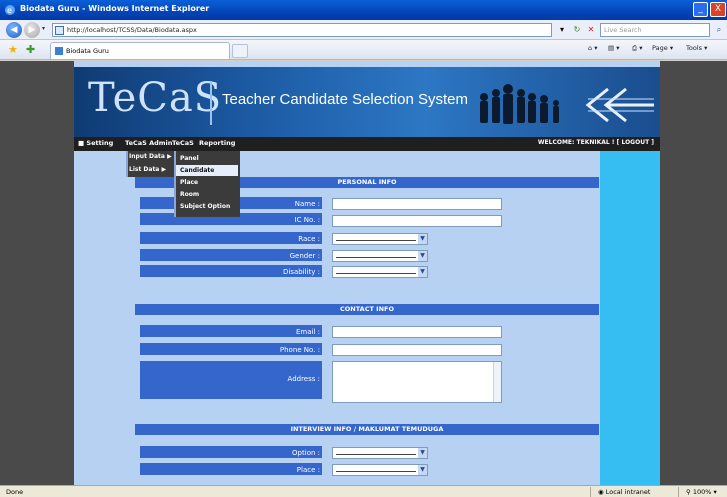  I want to click on ic-label: IC No. :, so click(307, 220).